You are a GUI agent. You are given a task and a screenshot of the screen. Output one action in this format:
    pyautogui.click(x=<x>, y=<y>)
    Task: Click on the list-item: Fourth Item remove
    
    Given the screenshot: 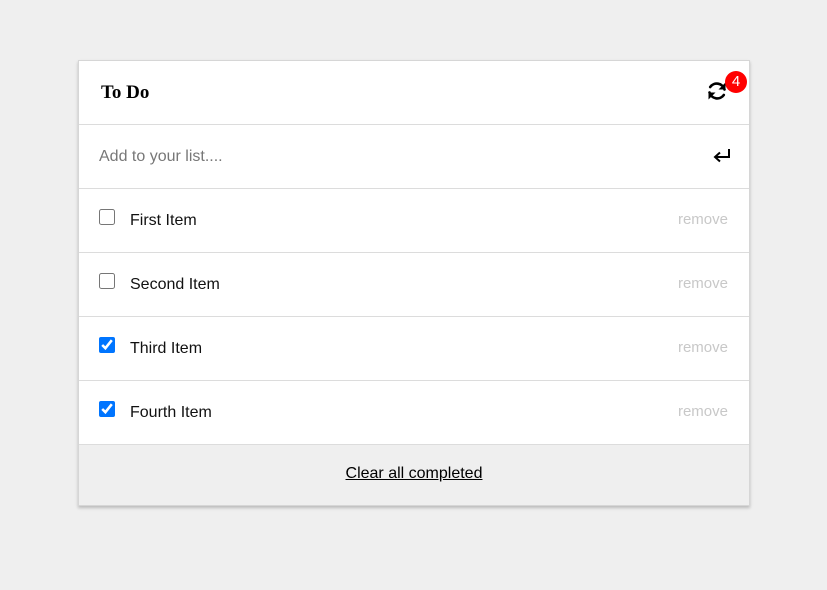 What is the action you would take?
    pyautogui.click(x=414, y=413)
    